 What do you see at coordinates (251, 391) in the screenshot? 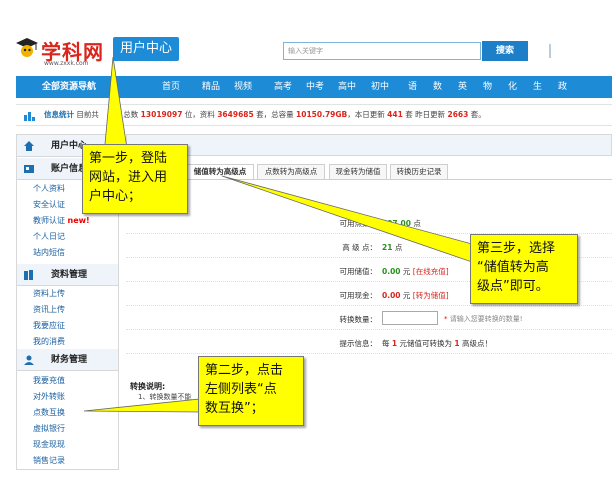
I see `step2-callout: 第二步，点击 左侧列表“点 数互换”；` at bounding box center [251, 391].